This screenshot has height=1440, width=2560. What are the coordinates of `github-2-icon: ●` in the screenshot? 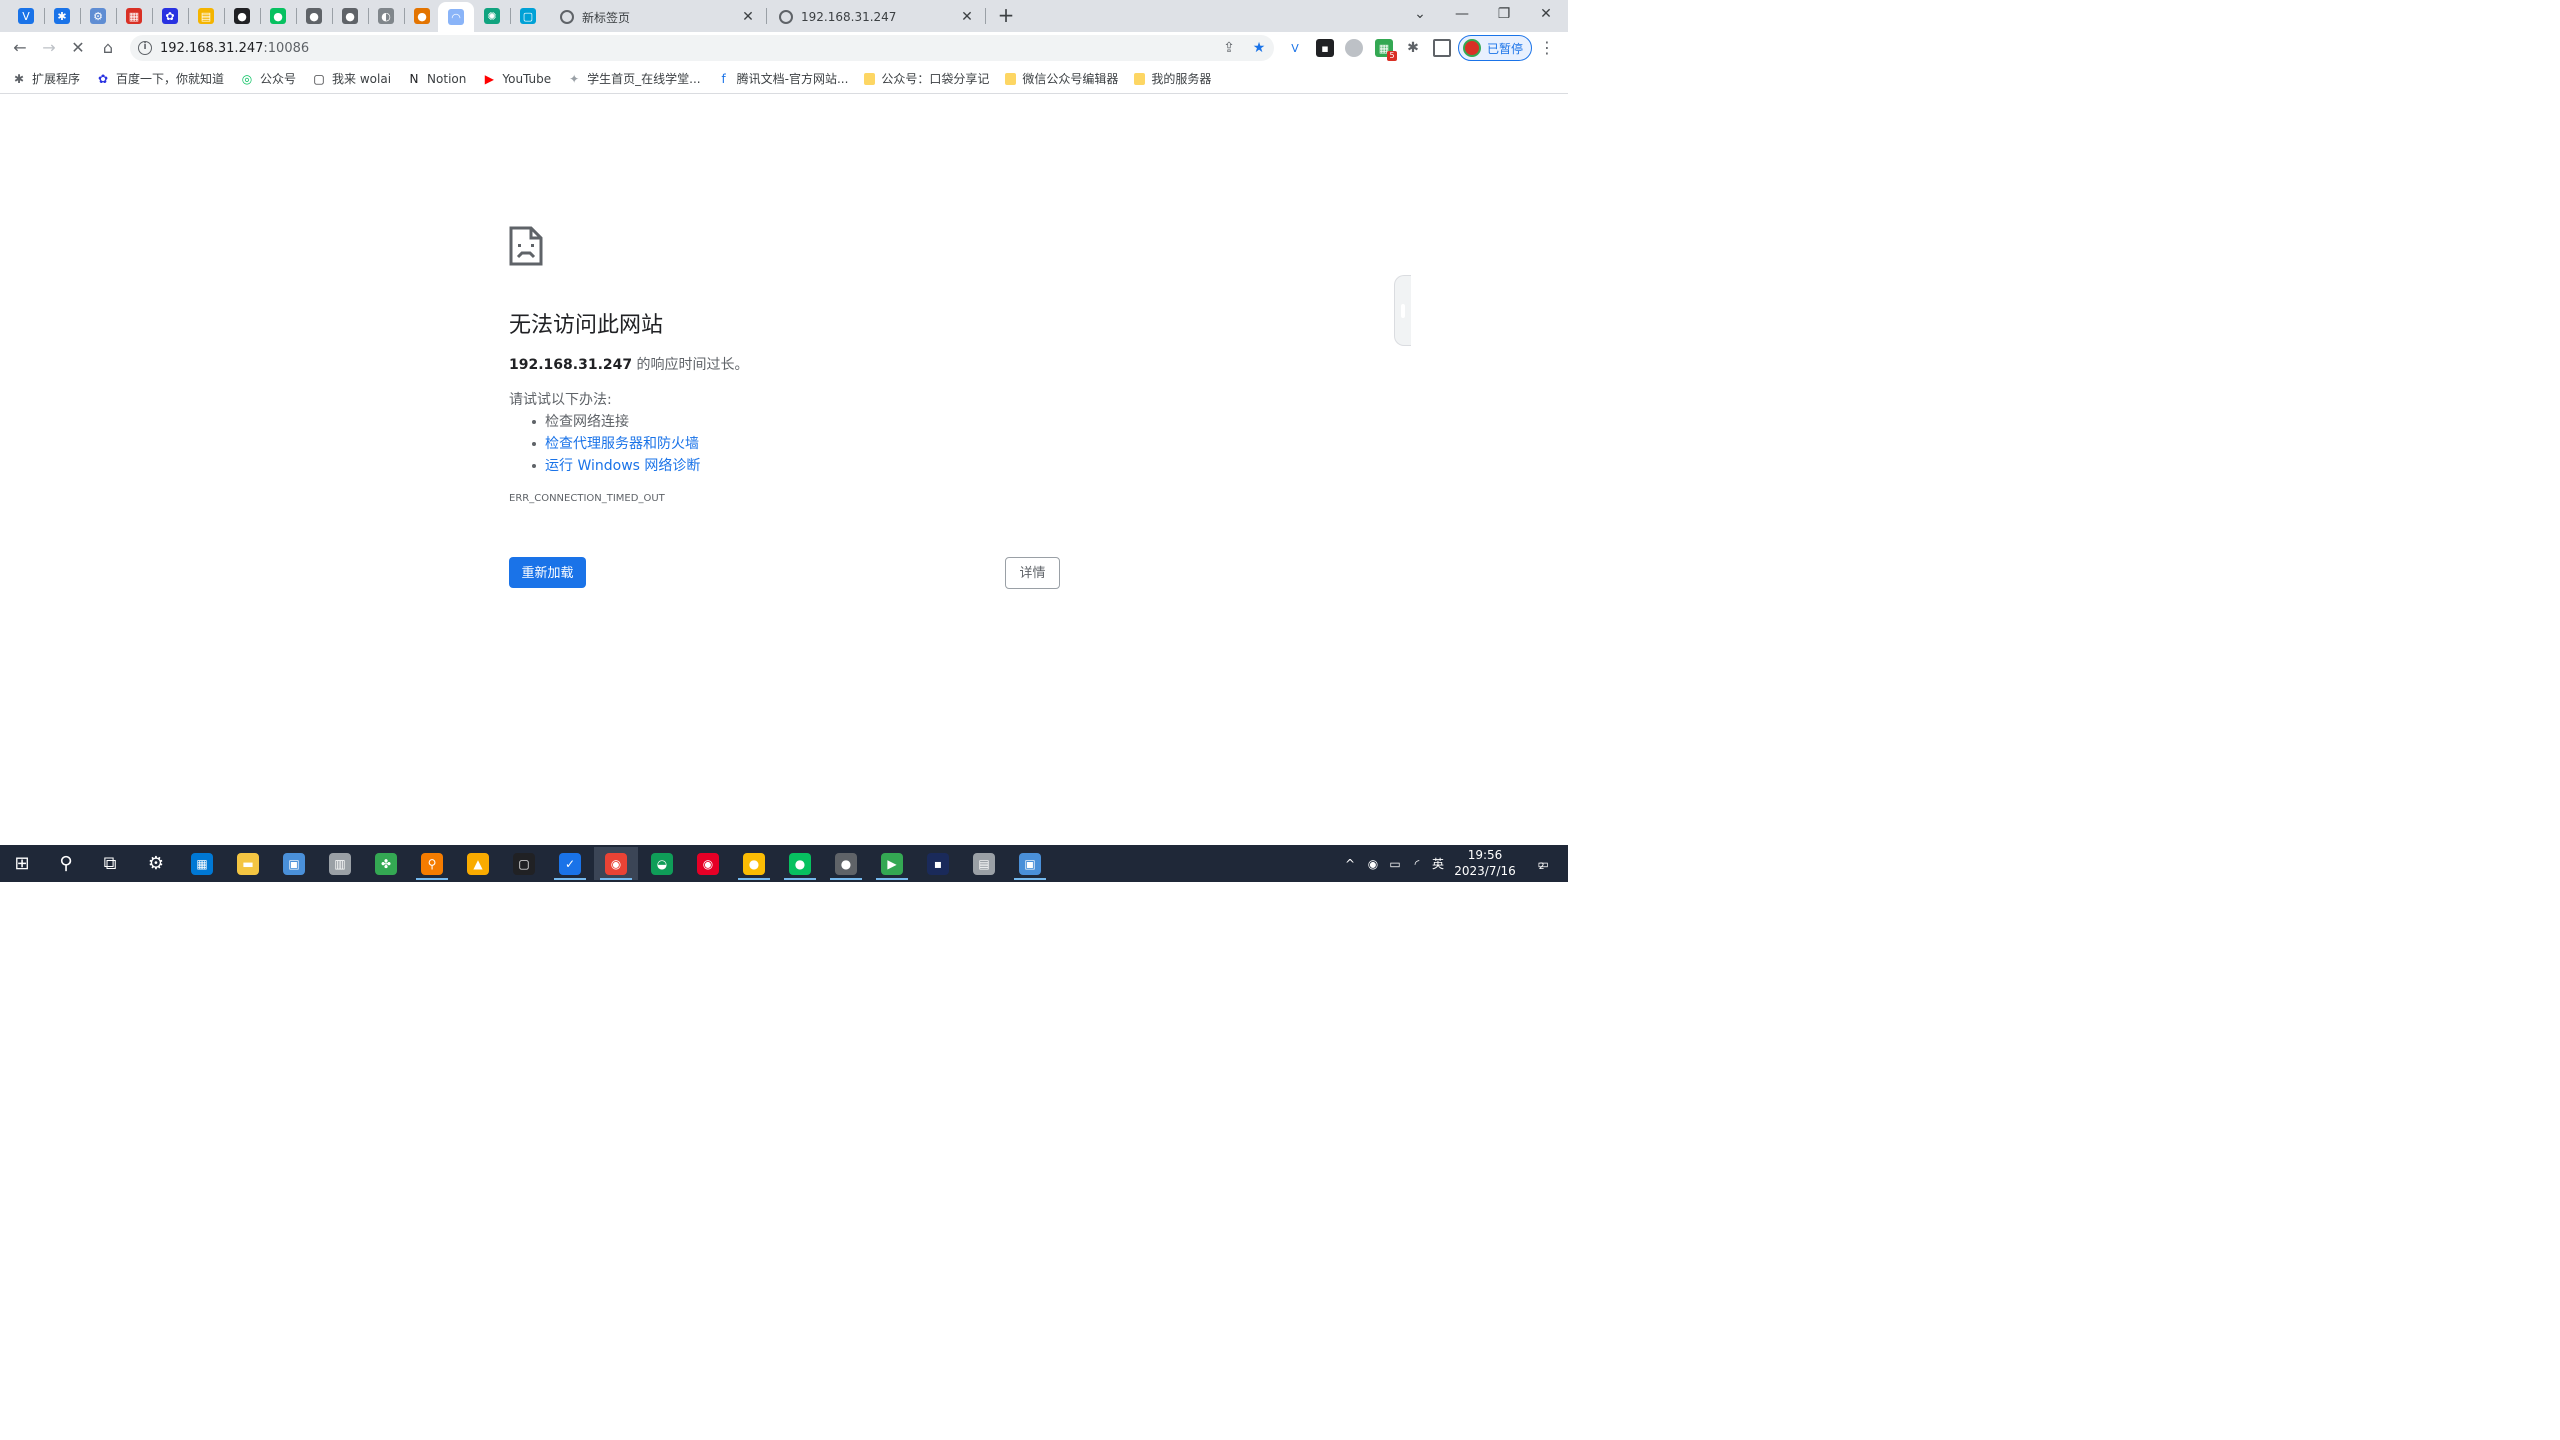 It's located at (350, 16).